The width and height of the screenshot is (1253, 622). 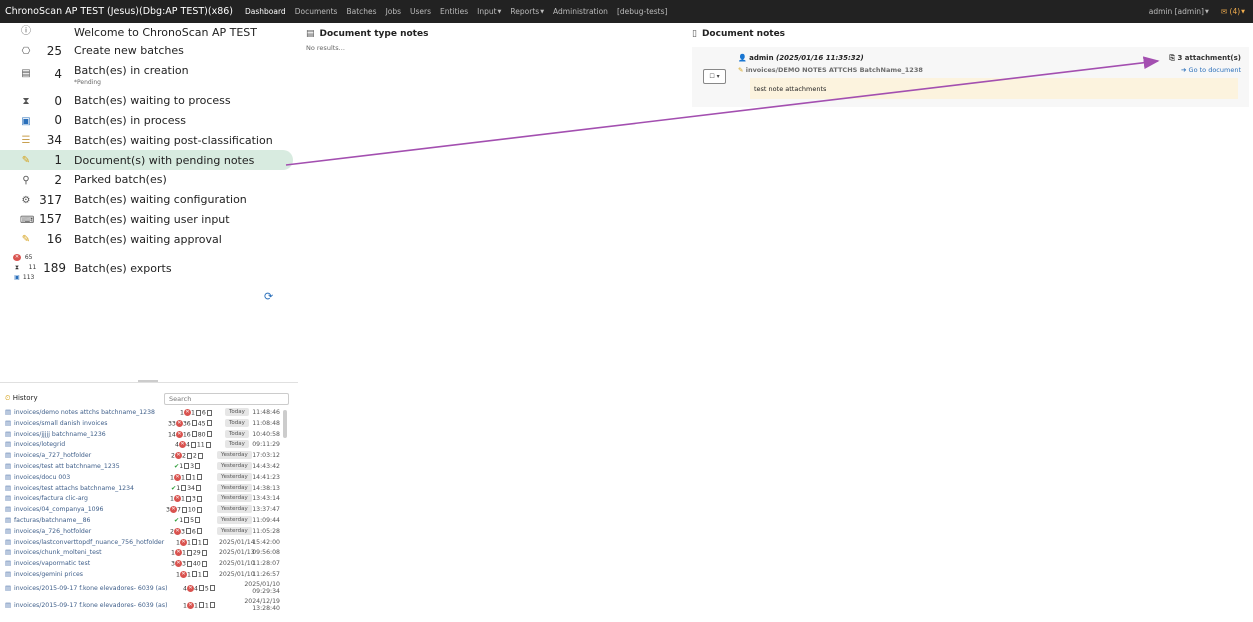 What do you see at coordinates (52, 563) in the screenshot?
I see `history-batch-name: invoices/vapormatic test` at bounding box center [52, 563].